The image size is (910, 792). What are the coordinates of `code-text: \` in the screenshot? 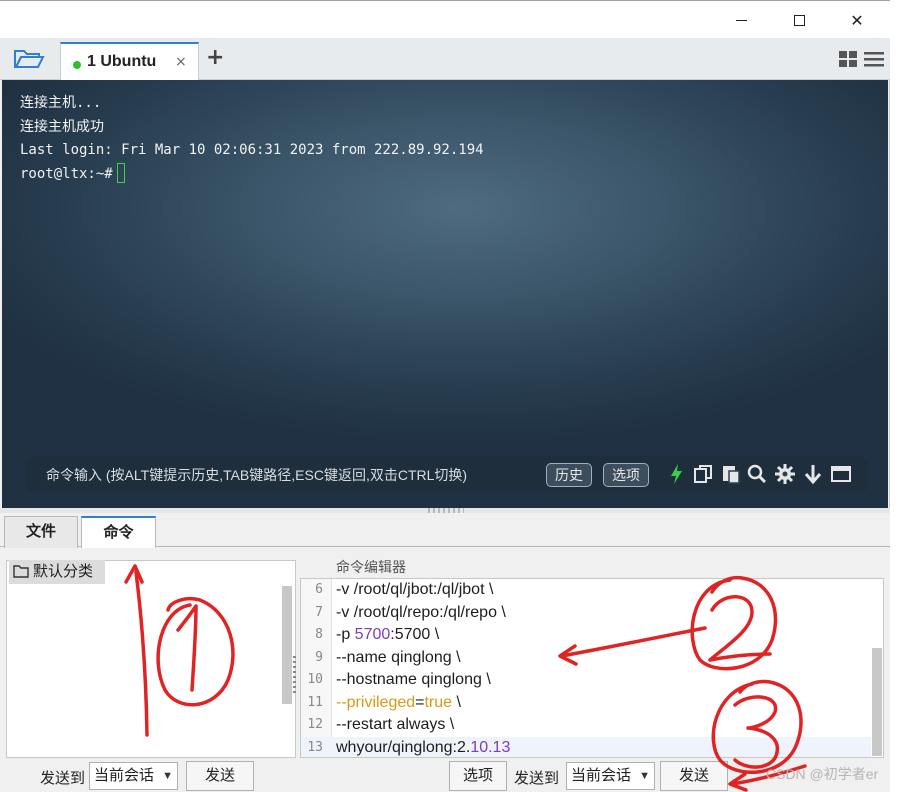 It's located at (456, 702).